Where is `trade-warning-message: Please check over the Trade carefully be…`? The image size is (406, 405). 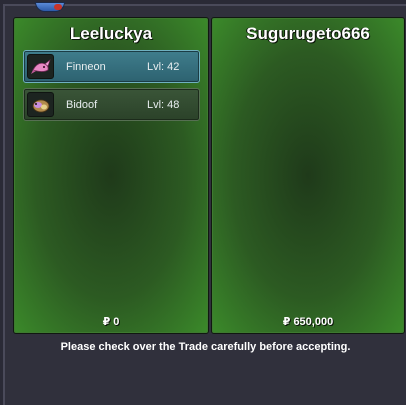
trade-warning-message: Please check over the Trade carefully be… is located at coordinates (205, 347).